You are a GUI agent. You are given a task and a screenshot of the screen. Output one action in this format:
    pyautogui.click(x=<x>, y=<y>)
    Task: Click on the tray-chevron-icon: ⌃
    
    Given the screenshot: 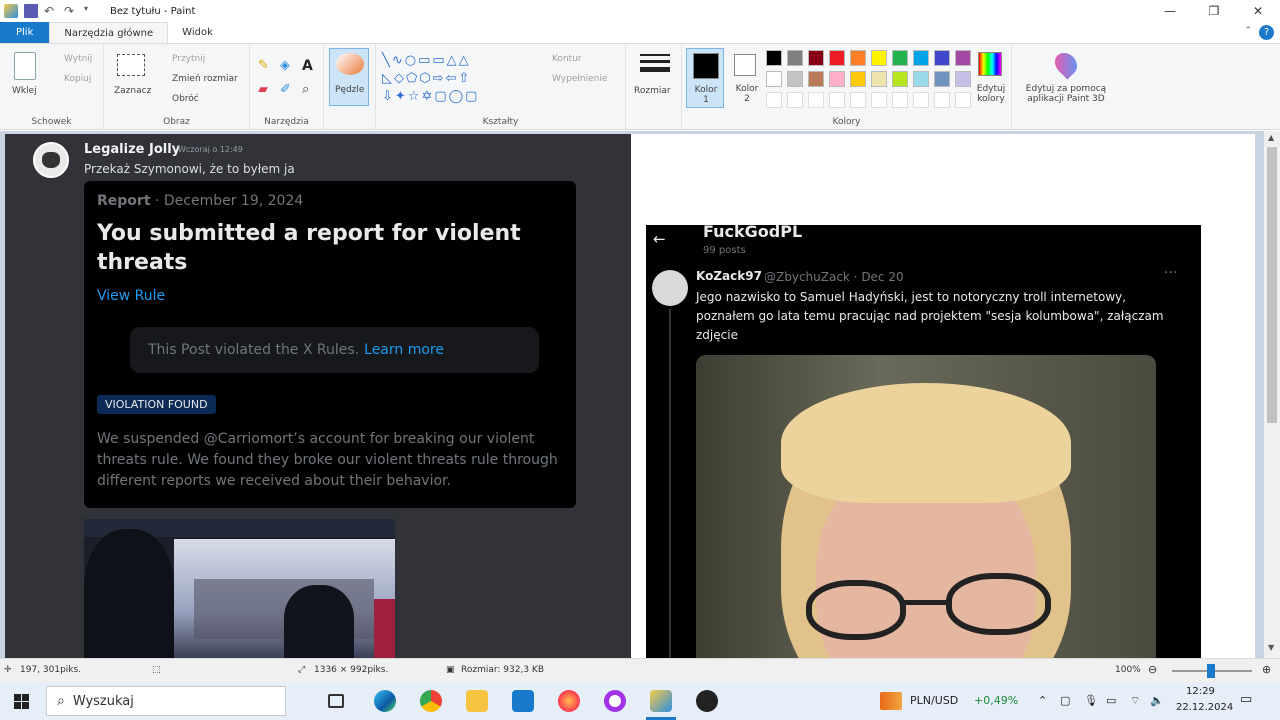 What is the action you would take?
    pyautogui.click(x=1042, y=700)
    